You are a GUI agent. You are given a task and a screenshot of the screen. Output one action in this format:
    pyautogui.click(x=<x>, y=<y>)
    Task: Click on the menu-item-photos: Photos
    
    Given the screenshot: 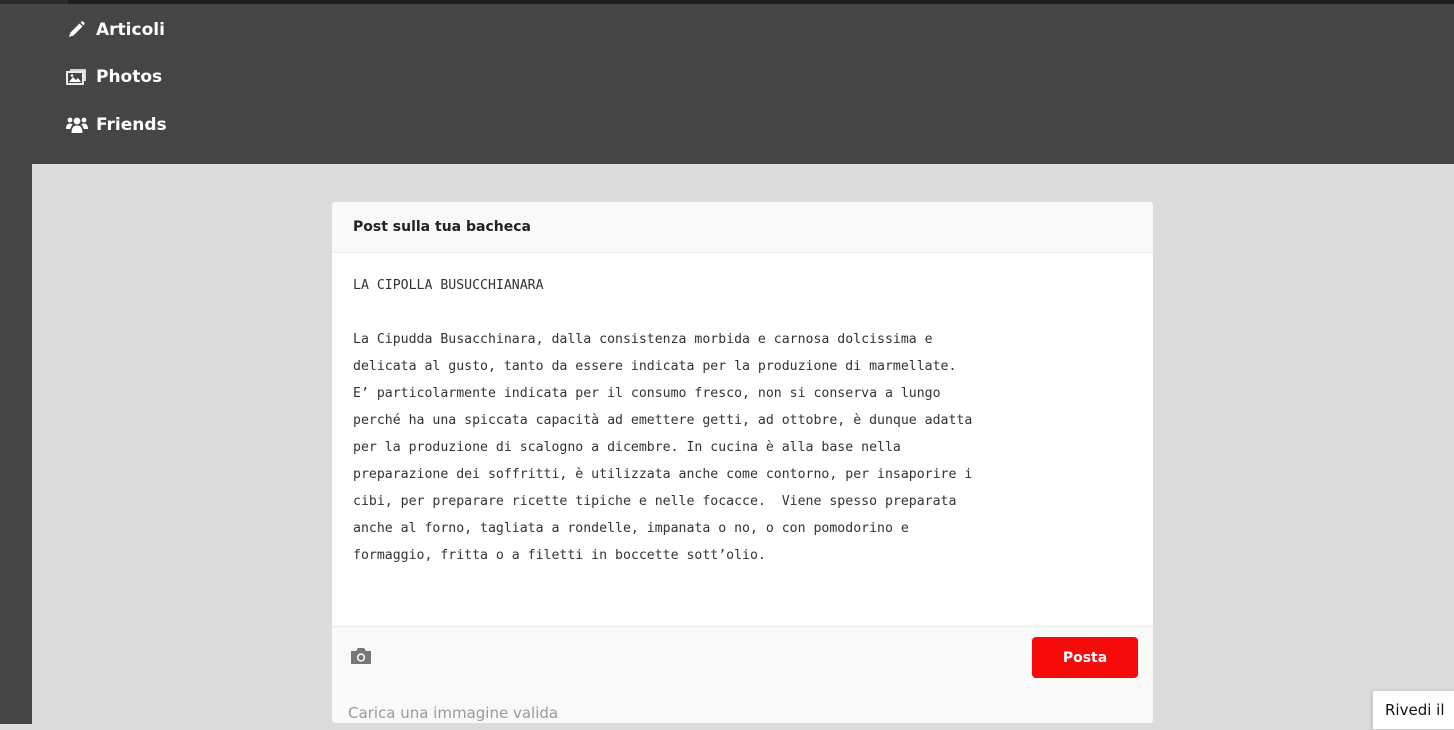 What is the action you would take?
    pyautogui.click(x=114, y=77)
    